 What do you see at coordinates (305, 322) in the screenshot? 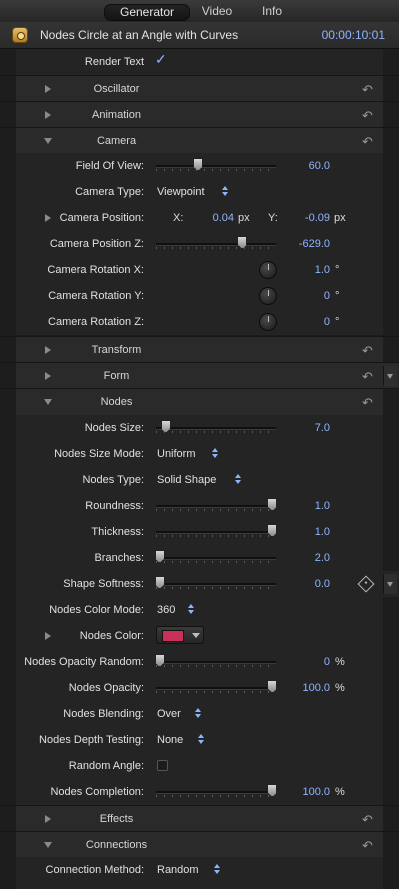
I see `camera-rotation-z-value: 0` at bounding box center [305, 322].